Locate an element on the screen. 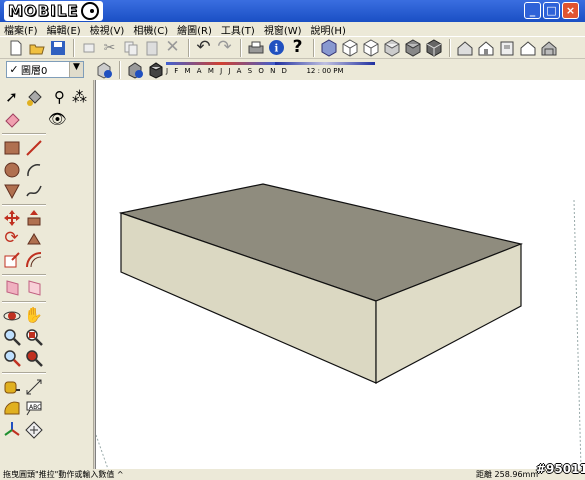  cut-icon: ✂ is located at coordinates (109, 47).